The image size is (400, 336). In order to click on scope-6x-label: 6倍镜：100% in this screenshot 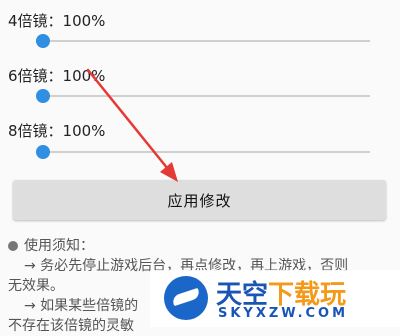, I will do `click(57, 76)`.